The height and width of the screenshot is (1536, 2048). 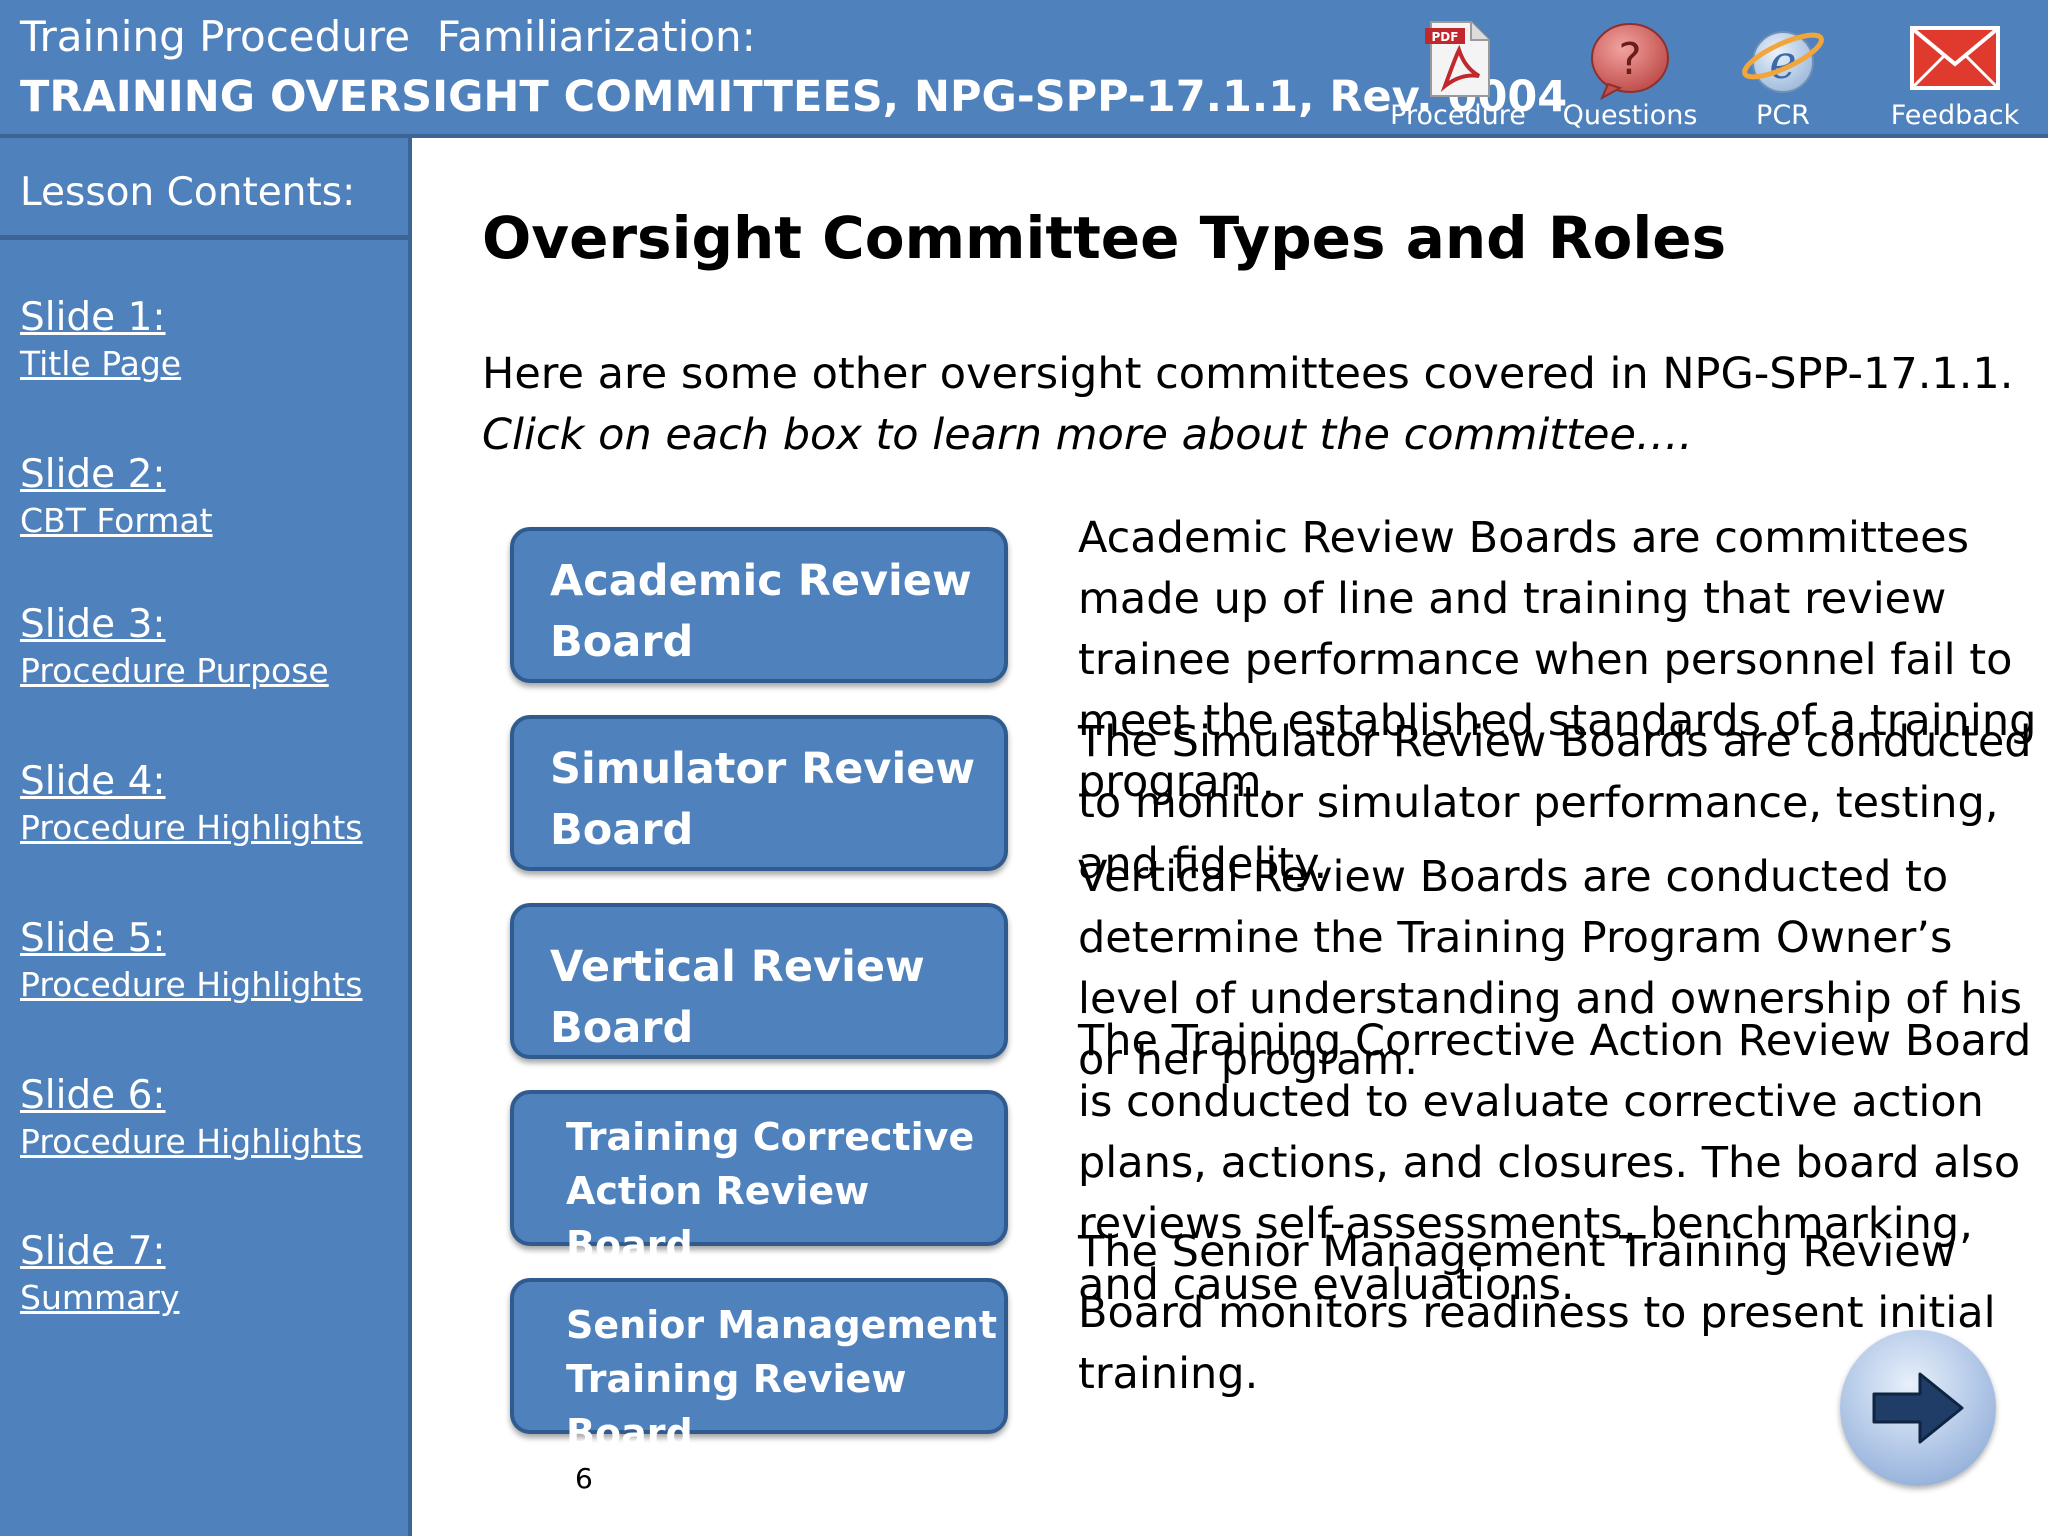 I want to click on sidebar-item-slide-5: Slide 5: Procedure Highlights, so click(x=191, y=961).